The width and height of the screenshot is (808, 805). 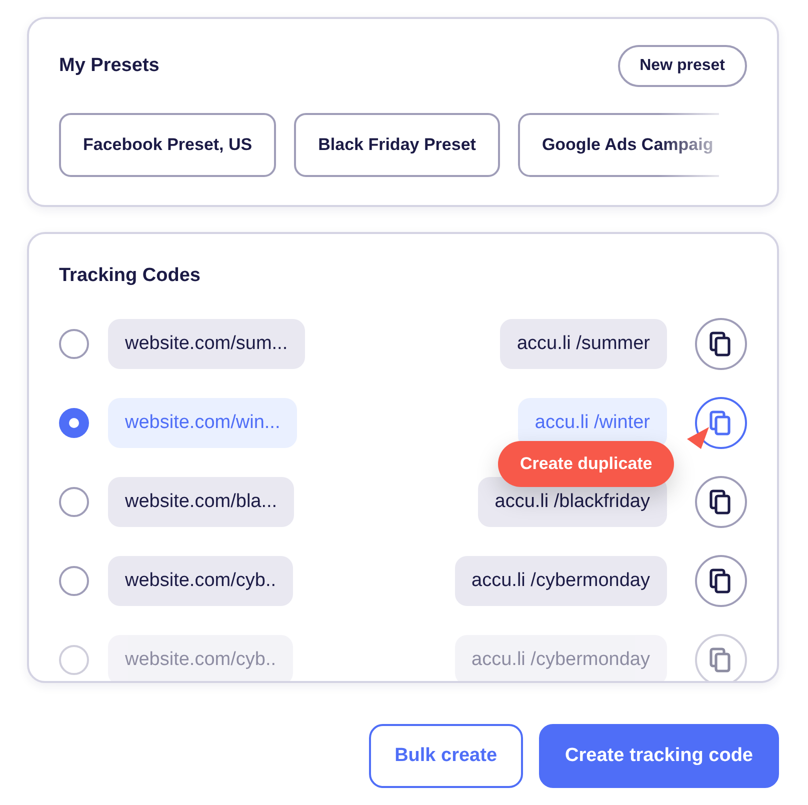 I want to click on new-preset-button: New preset, so click(x=682, y=66).